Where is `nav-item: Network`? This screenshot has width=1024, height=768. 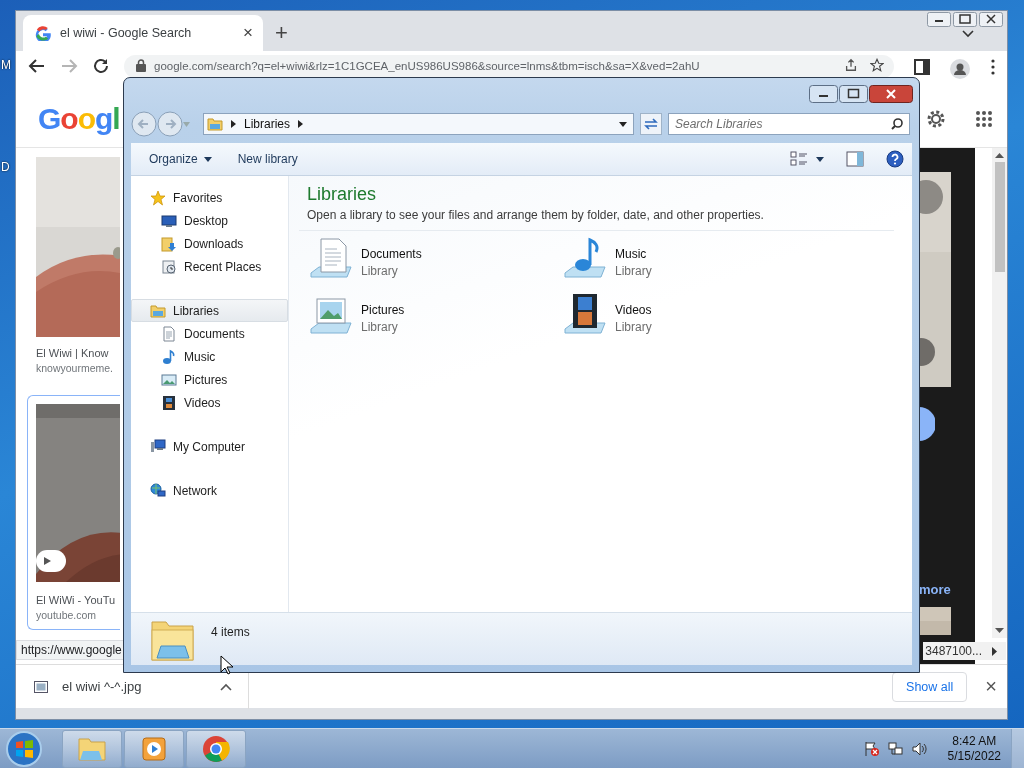
nav-item: Network is located at coordinates (209, 490).